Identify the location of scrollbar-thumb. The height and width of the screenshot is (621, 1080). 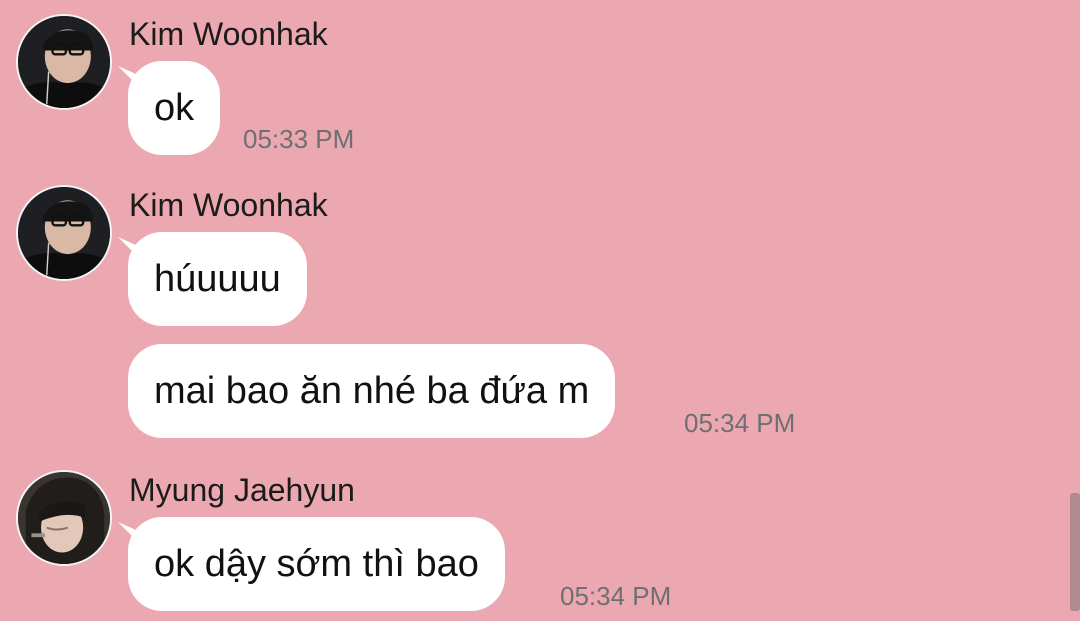
(1075, 552).